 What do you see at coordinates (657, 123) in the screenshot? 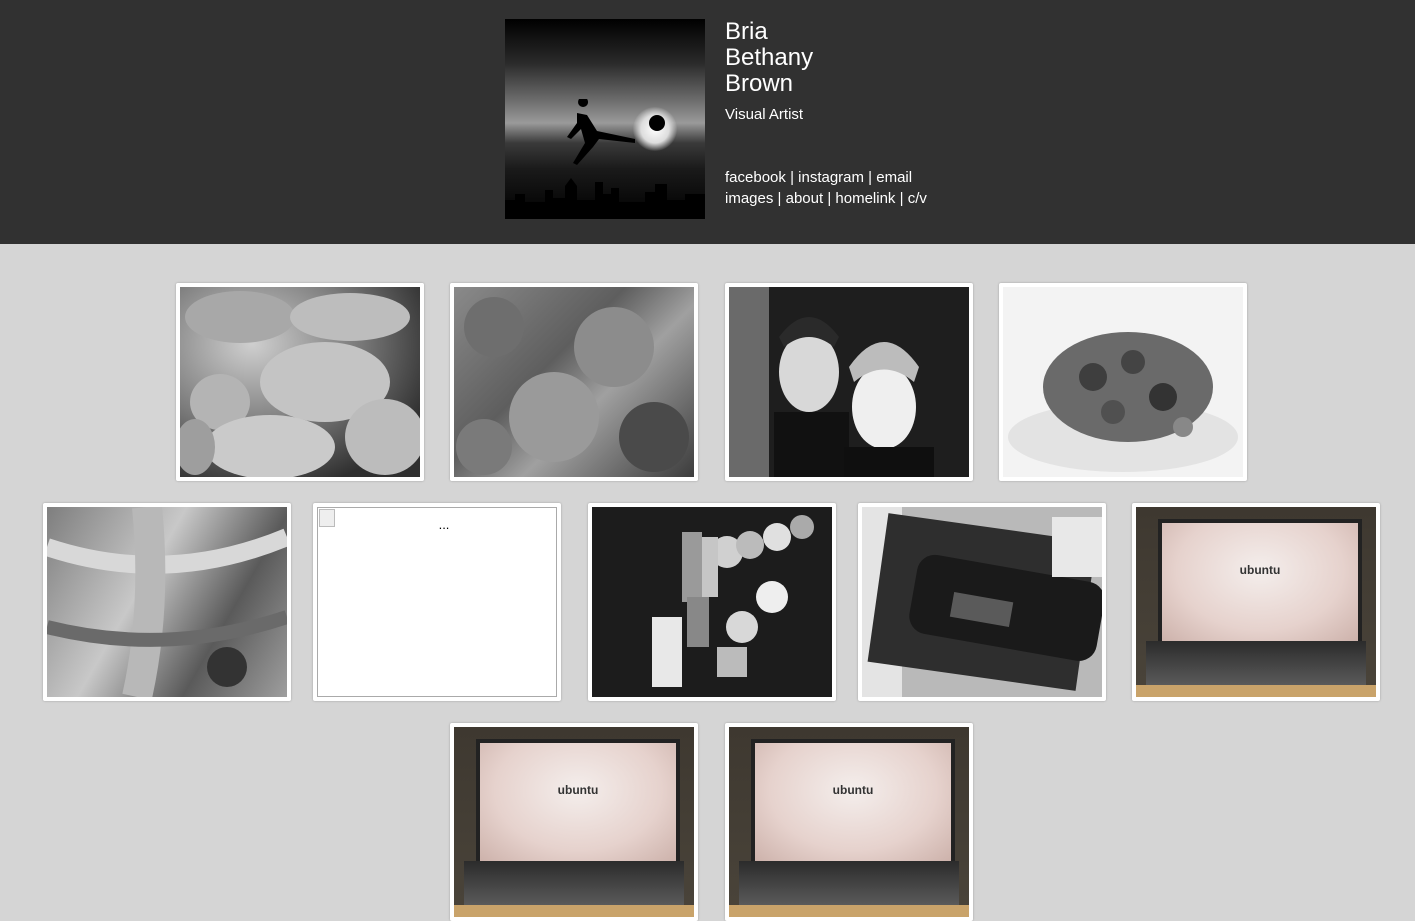
I see `ball` at bounding box center [657, 123].